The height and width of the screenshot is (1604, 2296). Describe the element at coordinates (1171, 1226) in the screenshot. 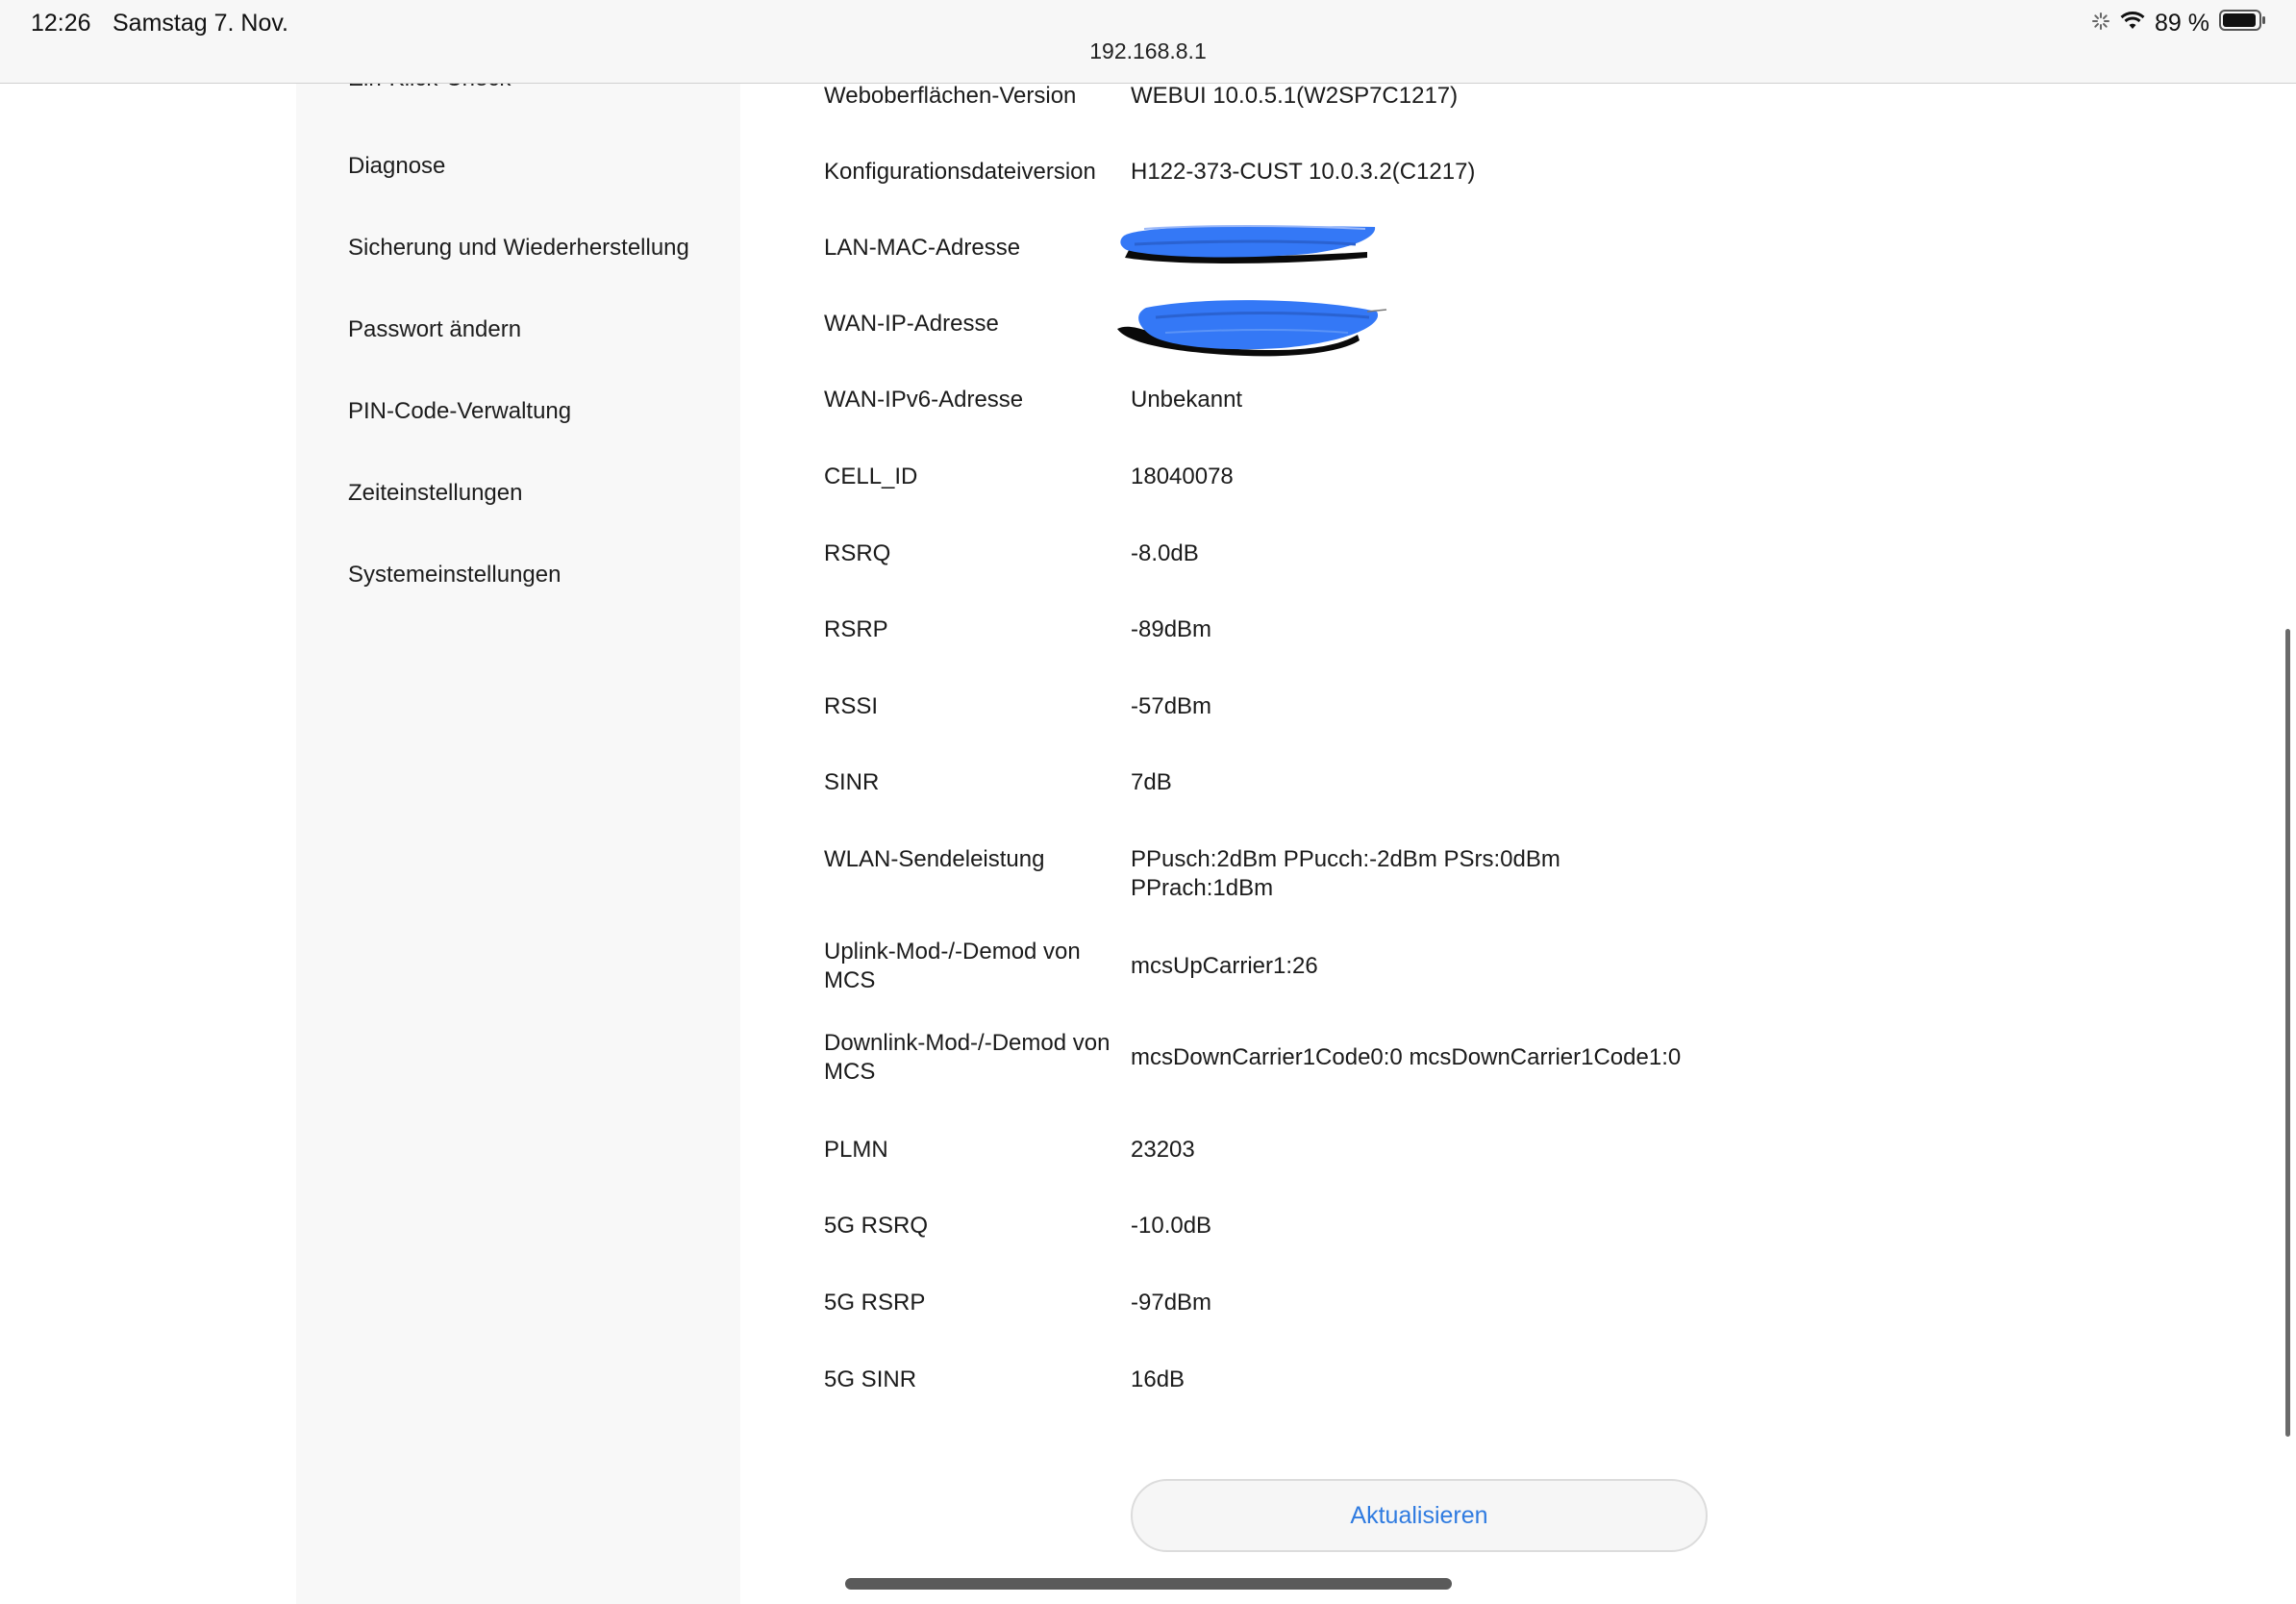

I see `info-value: -10.0dB` at that location.